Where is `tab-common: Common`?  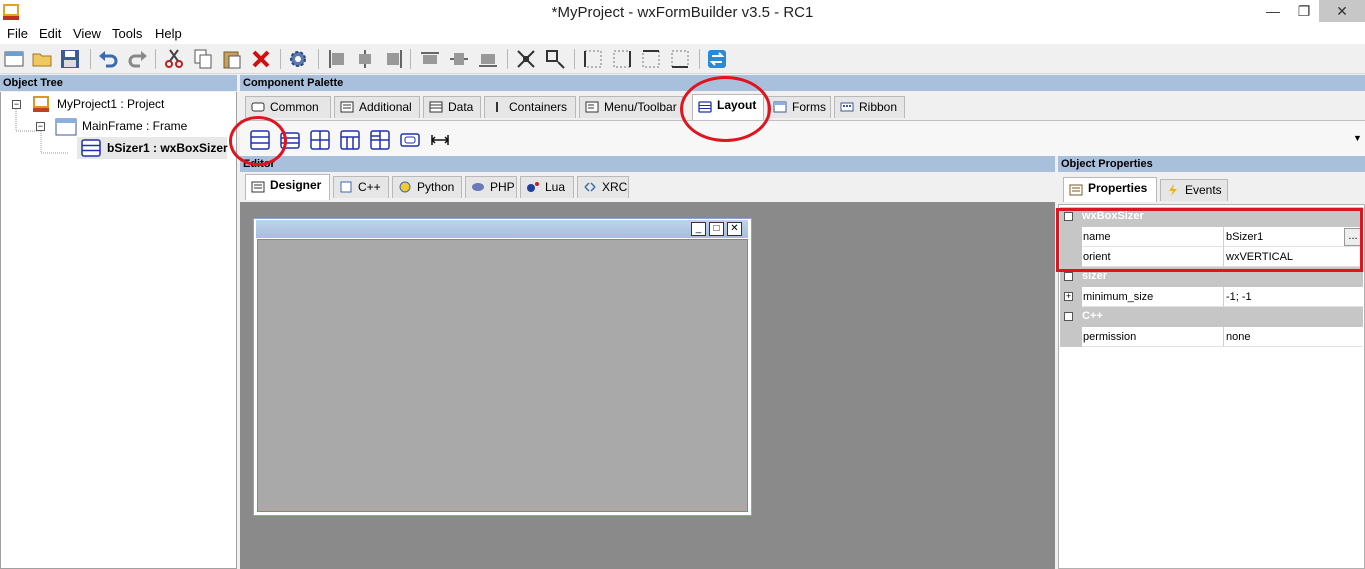
tab-common: Common is located at coordinates (288, 107).